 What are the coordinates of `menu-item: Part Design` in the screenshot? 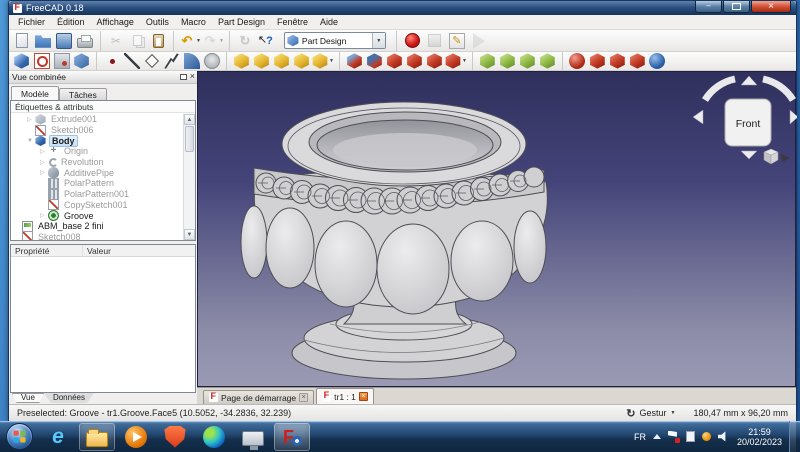 It's located at (241, 22).